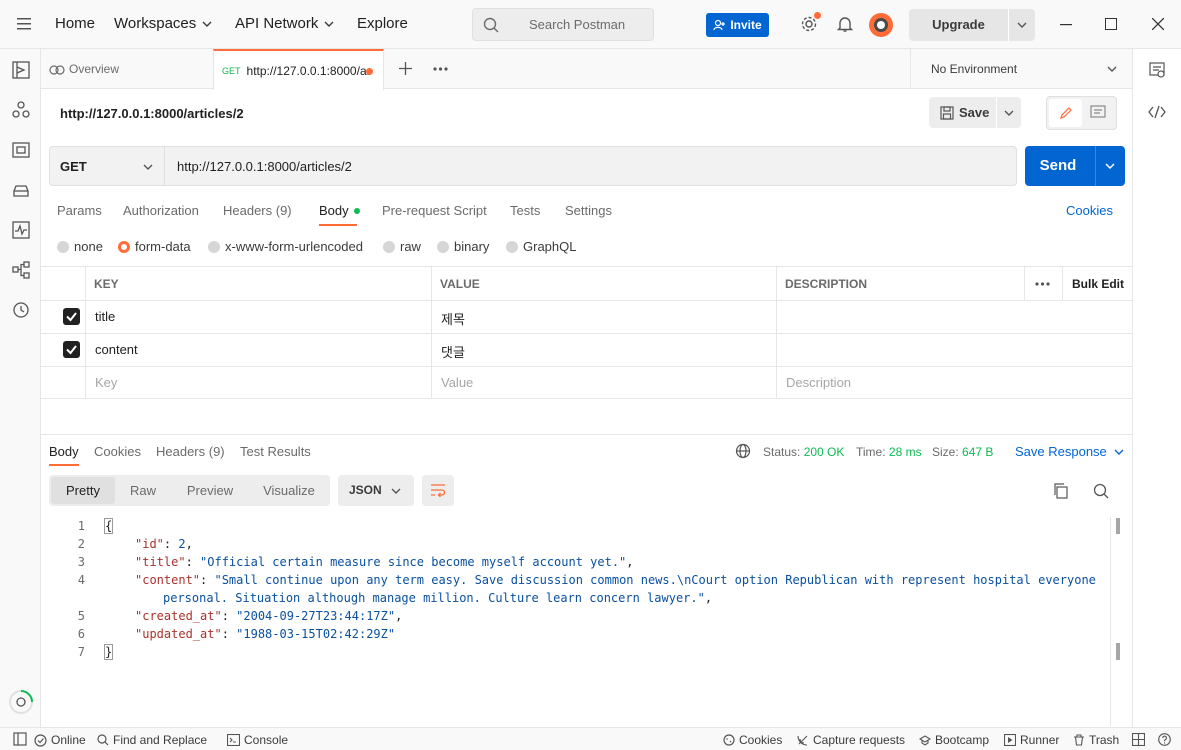 The width and height of the screenshot is (1181, 750). Describe the element at coordinates (1111, 24) in the screenshot. I see `maximize-icon` at that location.